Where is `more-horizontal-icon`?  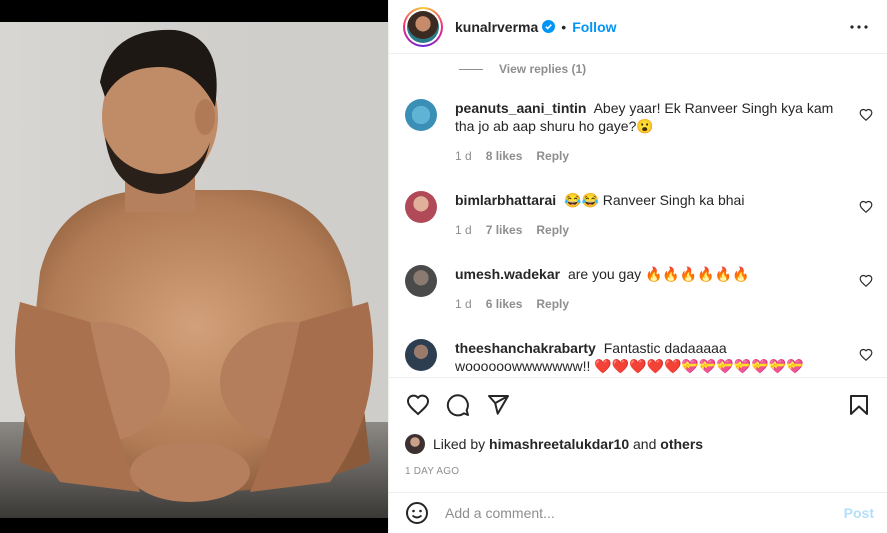
more-horizontal-icon is located at coordinates (859, 27).